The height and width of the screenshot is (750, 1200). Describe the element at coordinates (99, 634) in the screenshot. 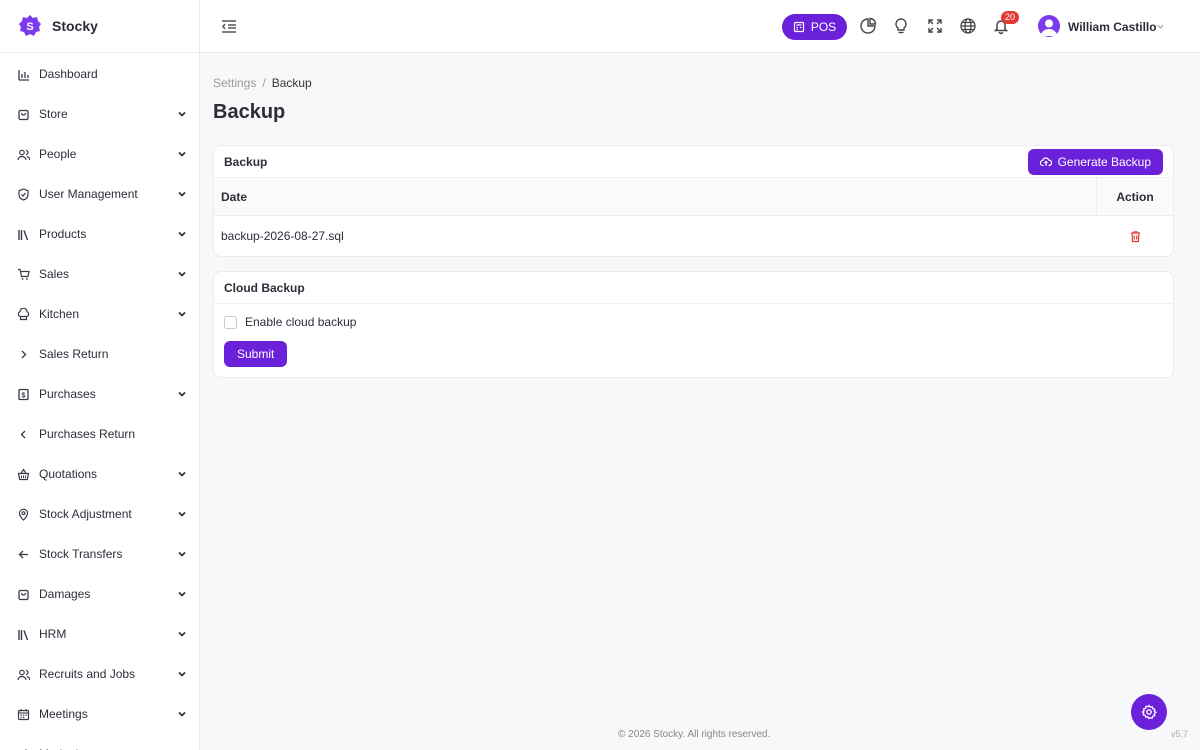

I see `sidebar-item-hrm: HRM` at that location.